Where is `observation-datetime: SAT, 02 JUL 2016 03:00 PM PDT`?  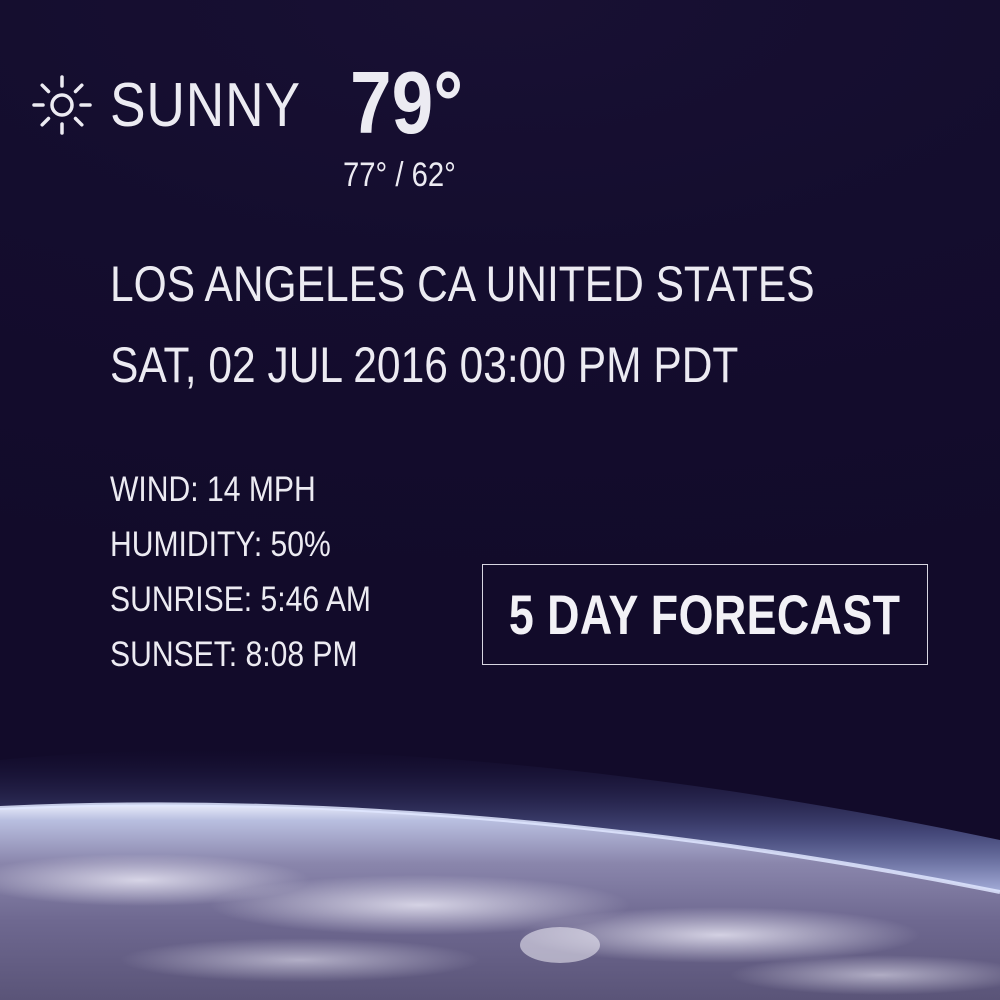
observation-datetime: SAT, 02 JUL 2016 03:00 PM PDT is located at coordinates (424, 365).